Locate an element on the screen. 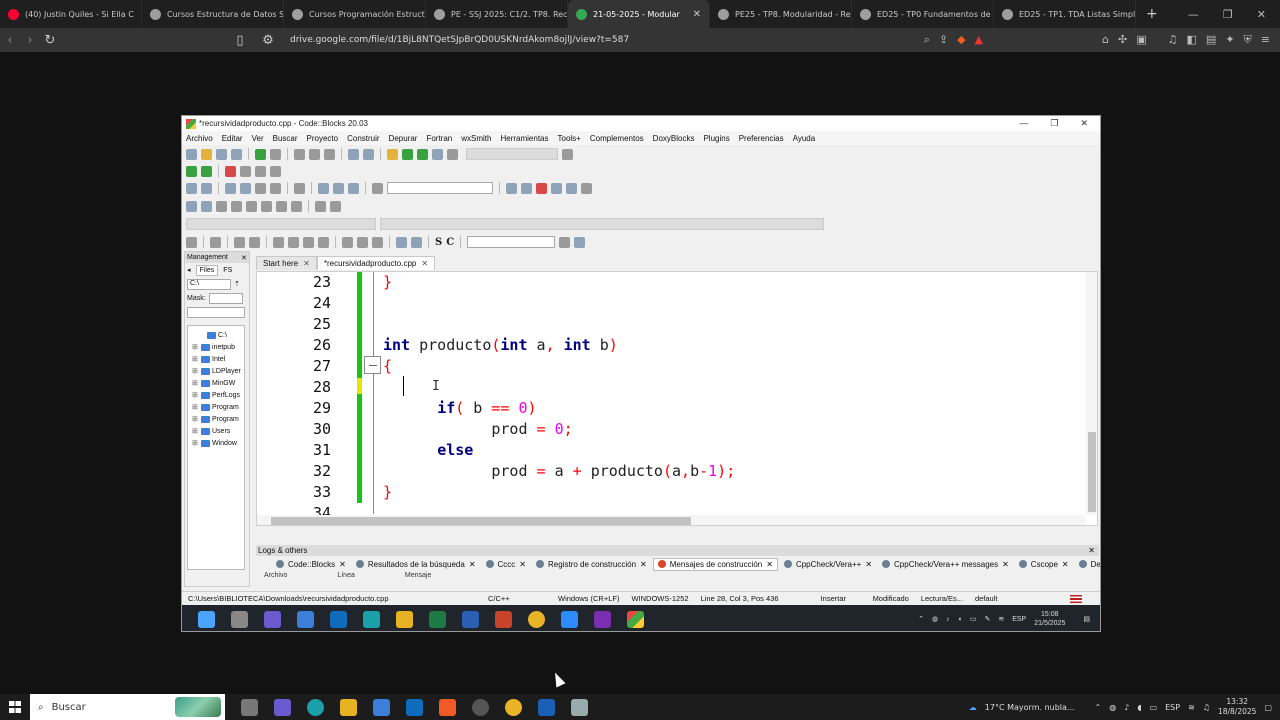 The image size is (1280, 720). copilot-icon is located at coordinates (282, 707).